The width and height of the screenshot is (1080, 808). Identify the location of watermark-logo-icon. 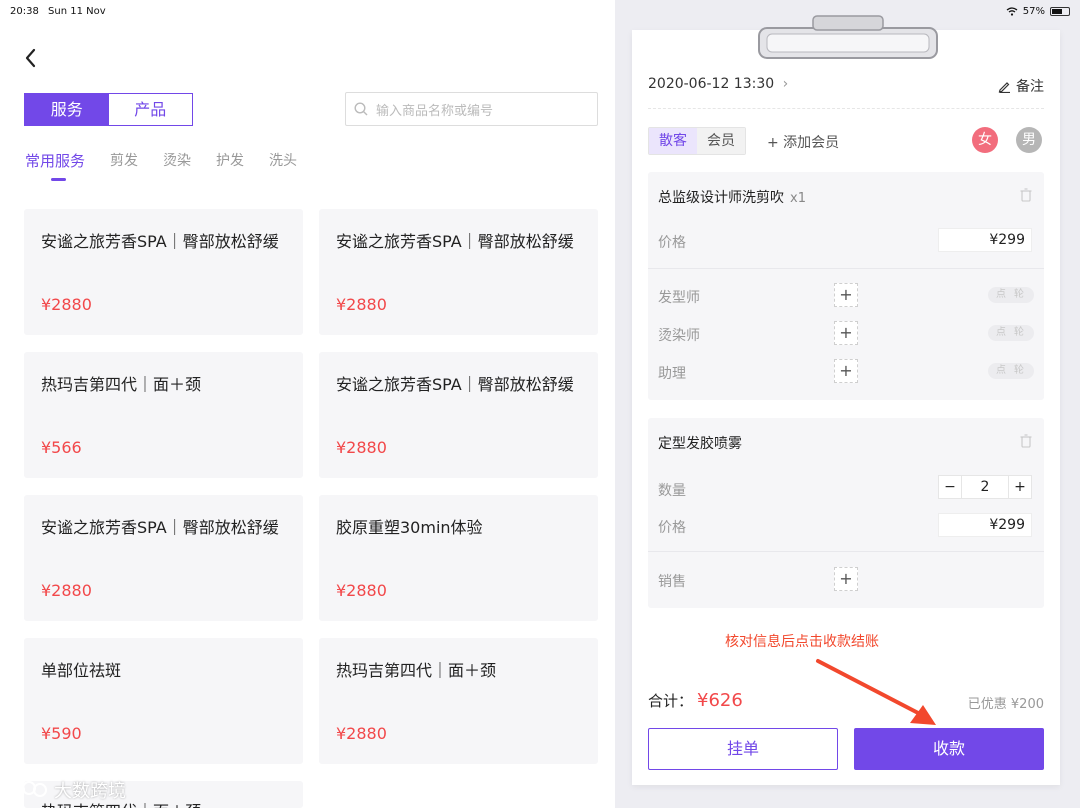
(28, 789).